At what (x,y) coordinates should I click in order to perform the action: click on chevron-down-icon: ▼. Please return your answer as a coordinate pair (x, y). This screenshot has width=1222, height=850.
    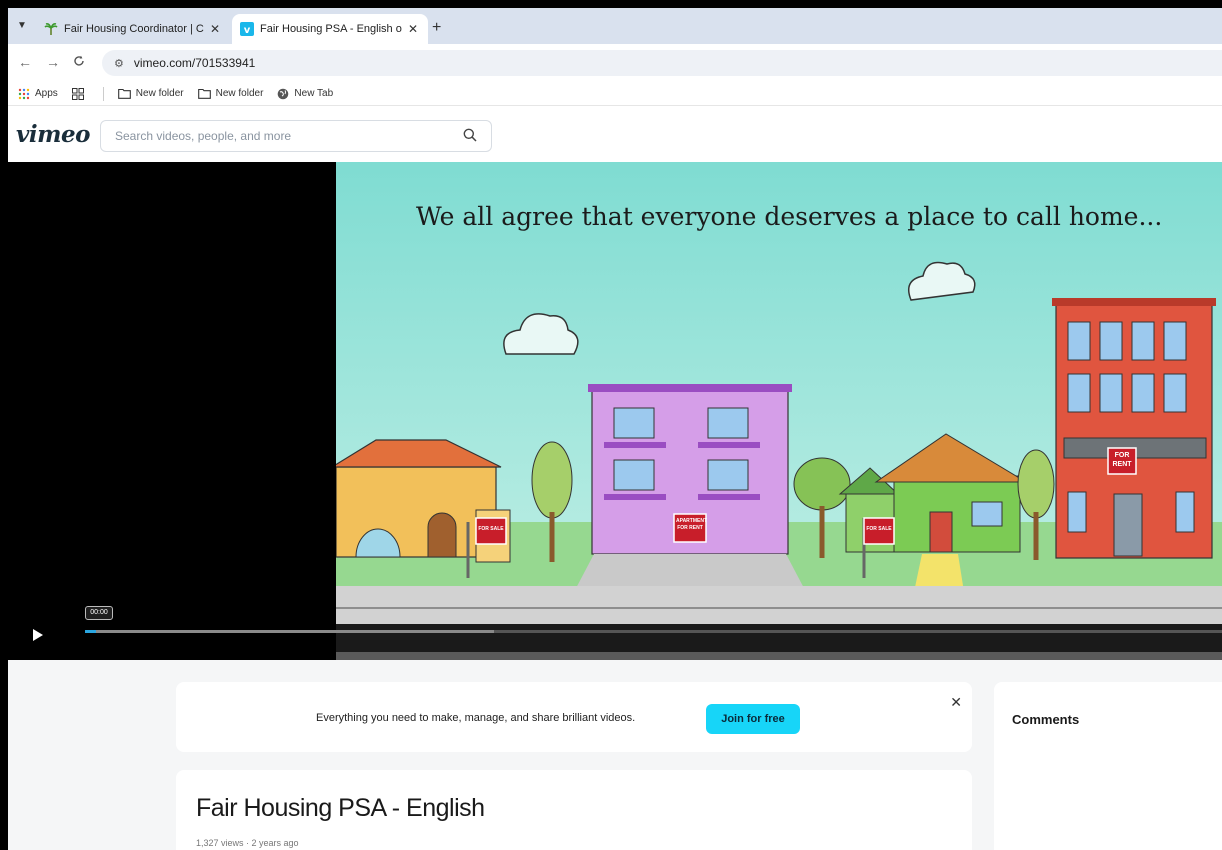
    Looking at the image, I should click on (22, 26).